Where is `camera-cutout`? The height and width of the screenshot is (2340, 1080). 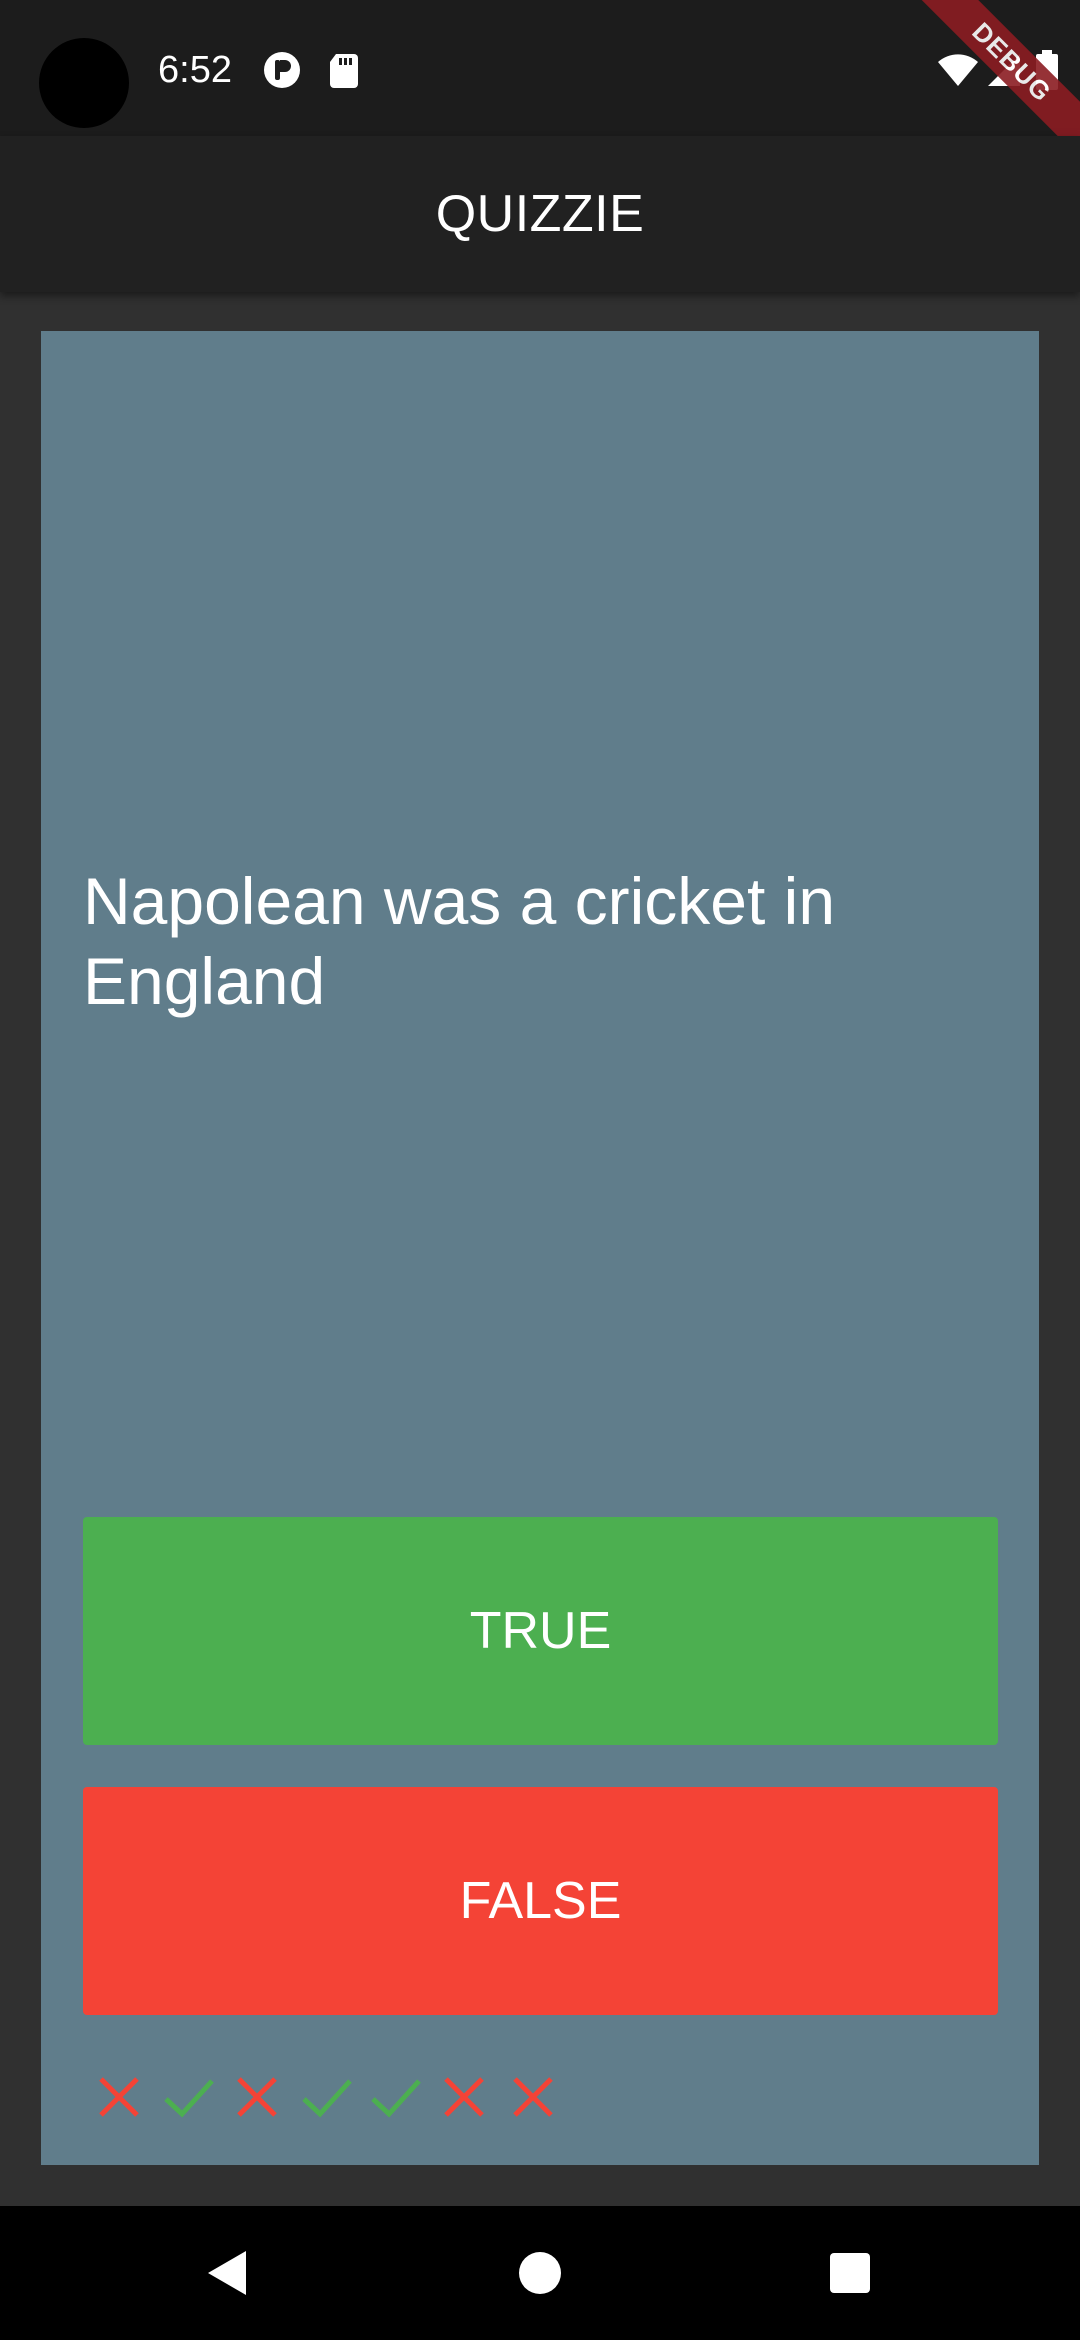 camera-cutout is located at coordinates (84, 83).